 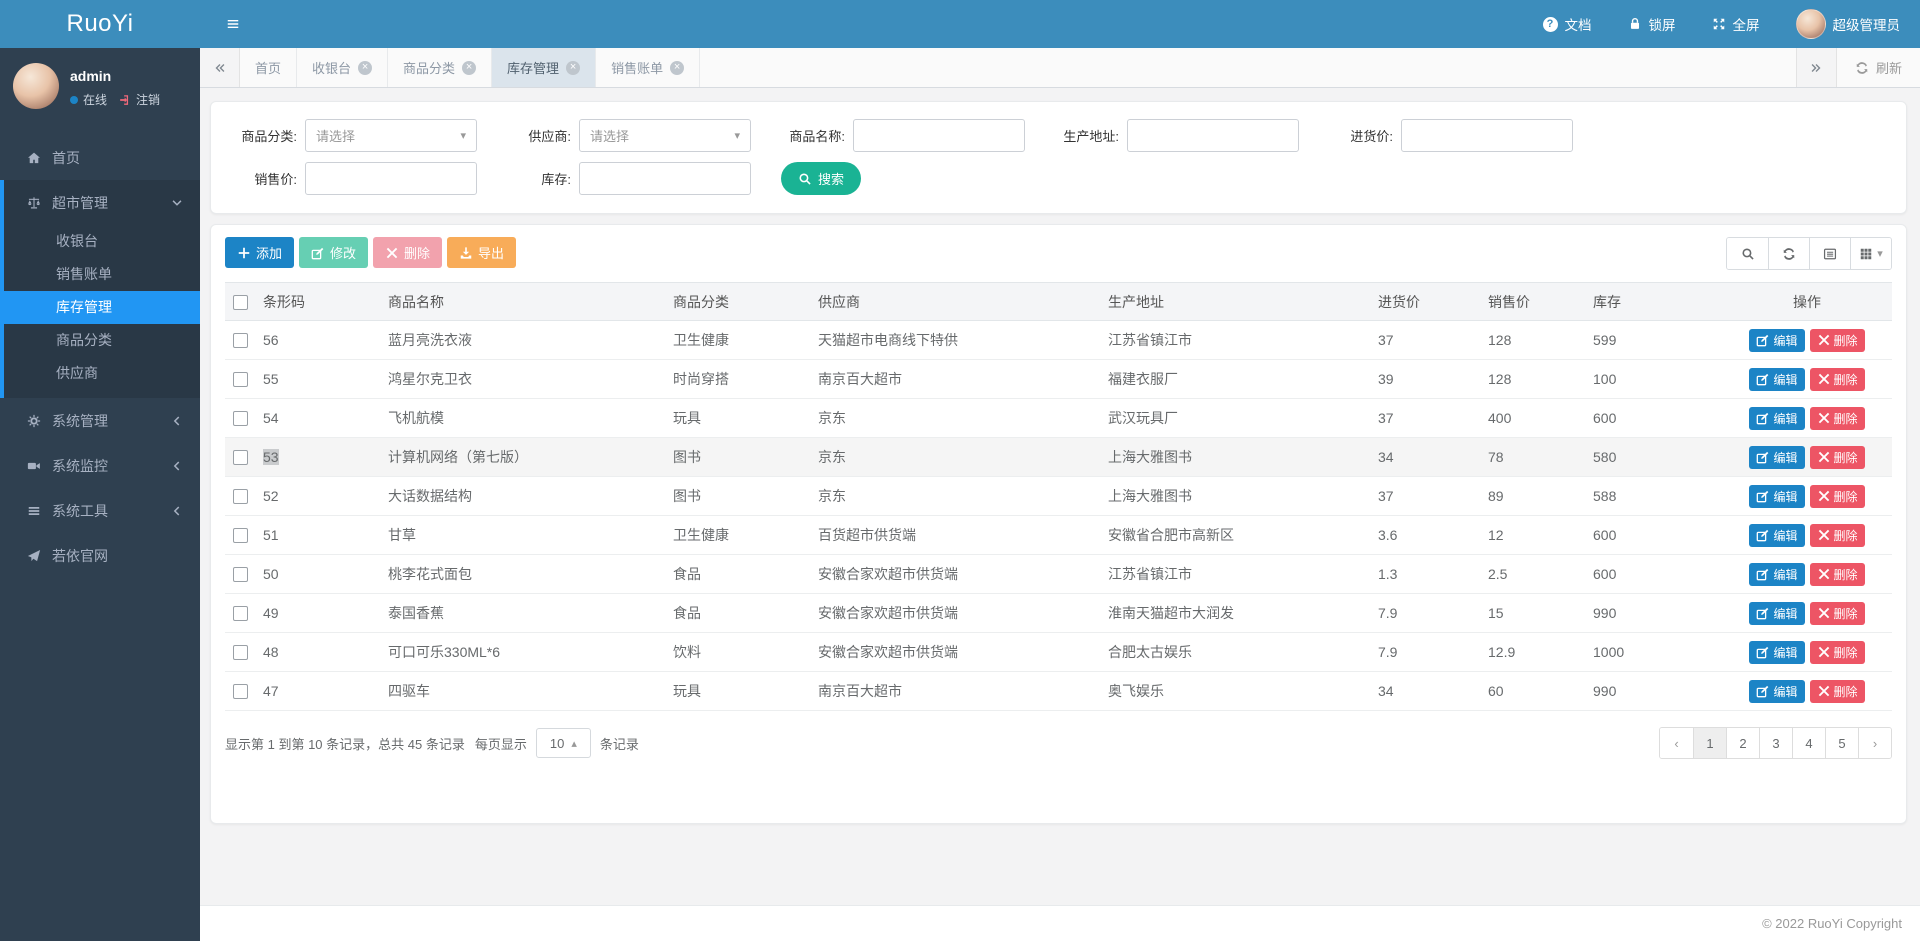 What do you see at coordinates (1060, 68) in the screenshot?
I see `tab-bar: 首页 收银台 × 商品分类 × 库存管理 × 销售账单 × 刷新` at bounding box center [1060, 68].